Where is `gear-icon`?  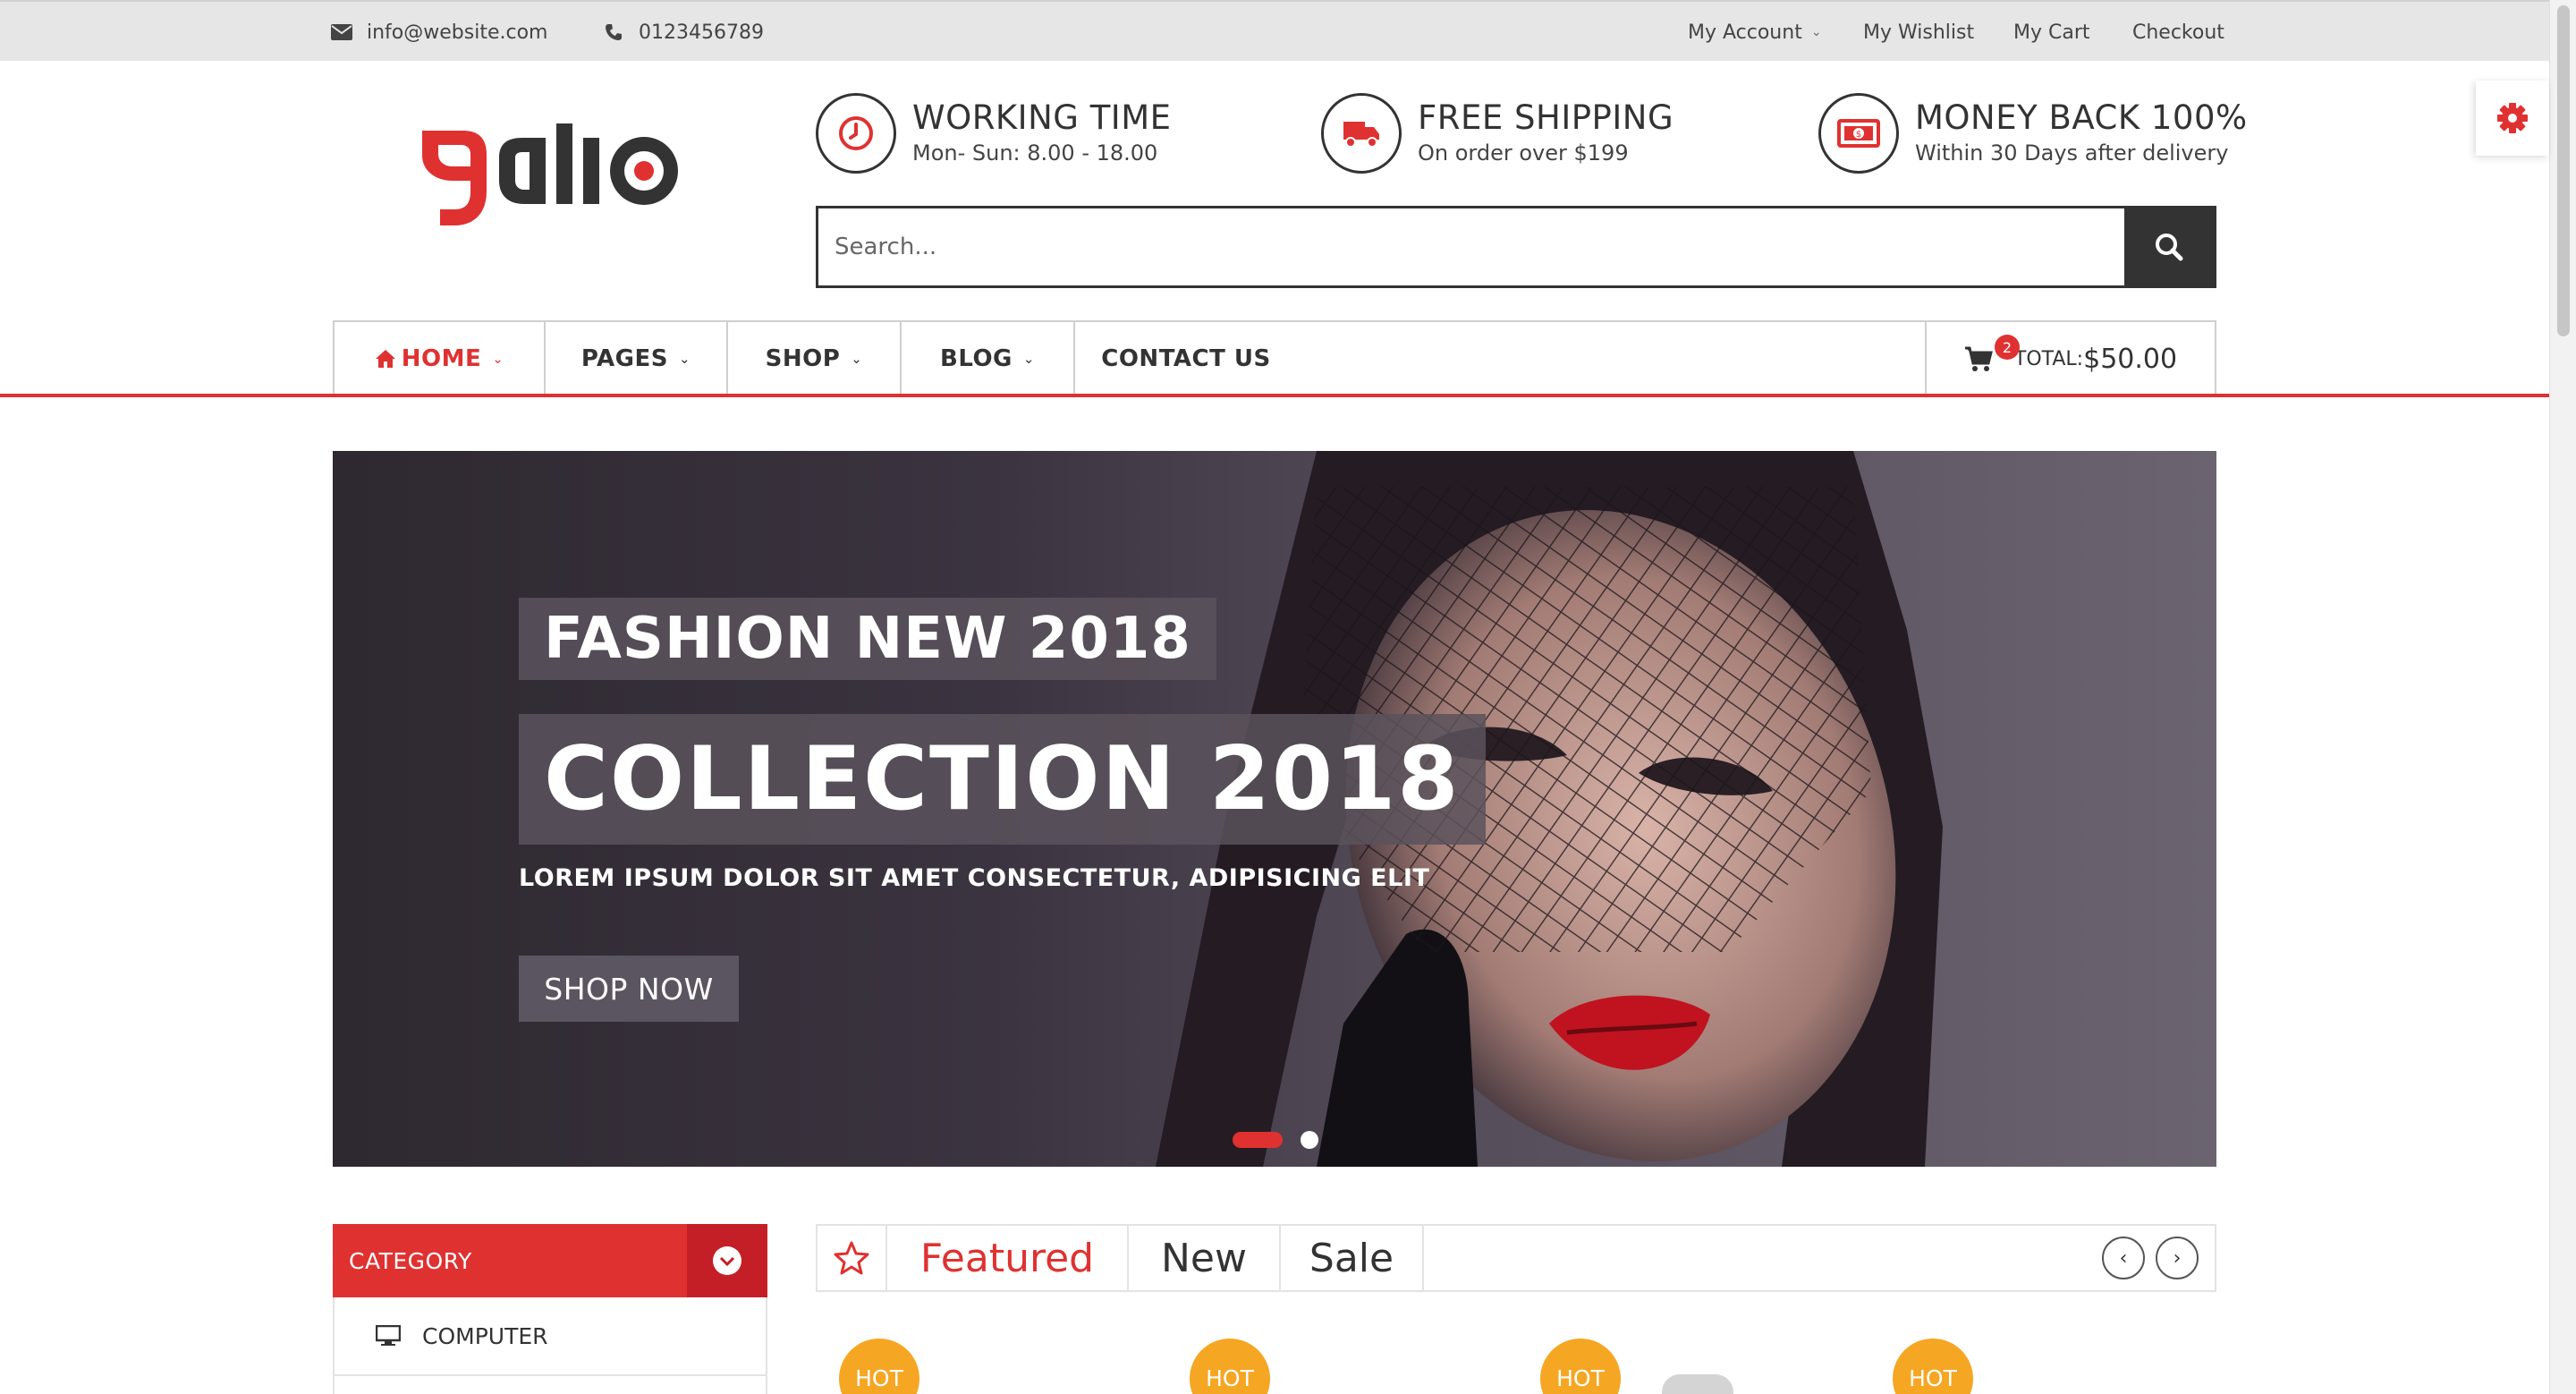 gear-icon is located at coordinates (2512, 118).